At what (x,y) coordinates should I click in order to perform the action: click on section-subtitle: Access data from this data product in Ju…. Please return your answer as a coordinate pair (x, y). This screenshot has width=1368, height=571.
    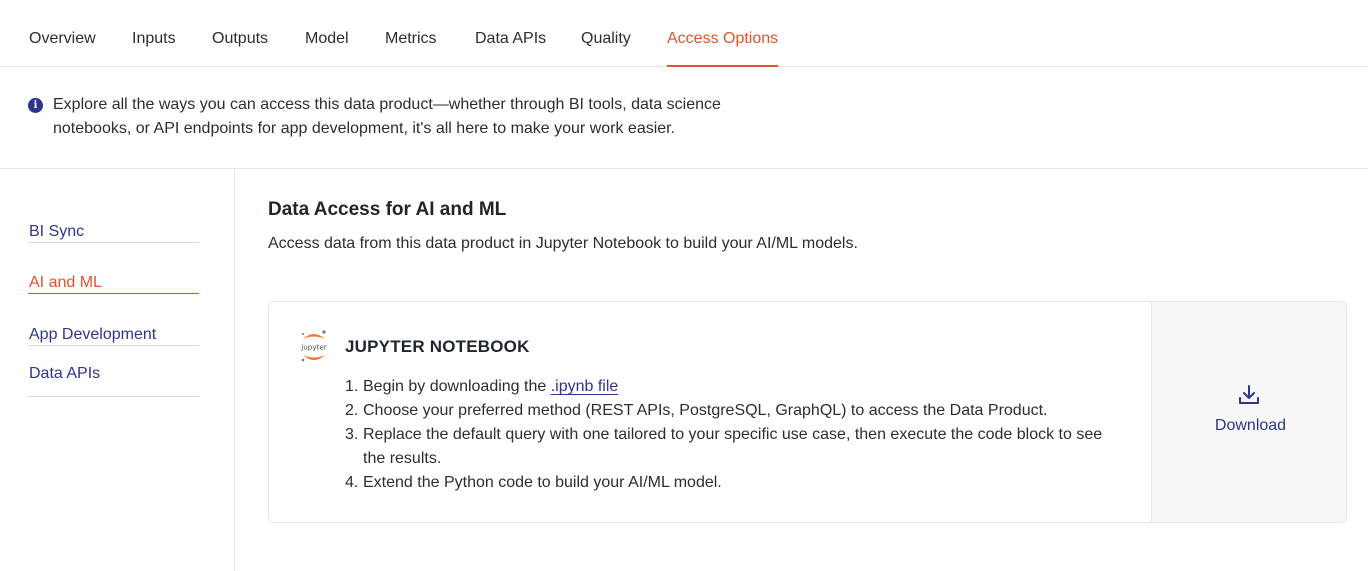
    Looking at the image, I should click on (563, 243).